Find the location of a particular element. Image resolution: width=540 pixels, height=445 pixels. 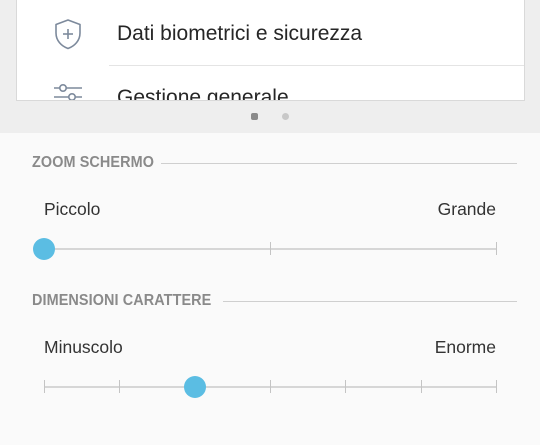

zoom-max-label: Grande is located at coordinates (466, 209).